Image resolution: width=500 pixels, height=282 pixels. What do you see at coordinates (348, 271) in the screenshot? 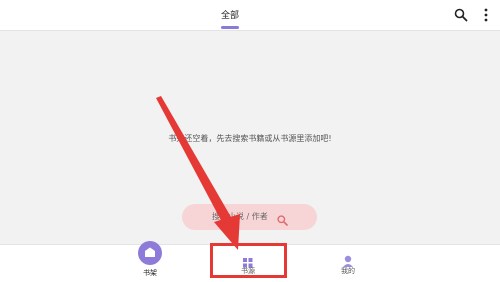
I see `nav-label-profile: 我的` at bounding box center [348, 271].